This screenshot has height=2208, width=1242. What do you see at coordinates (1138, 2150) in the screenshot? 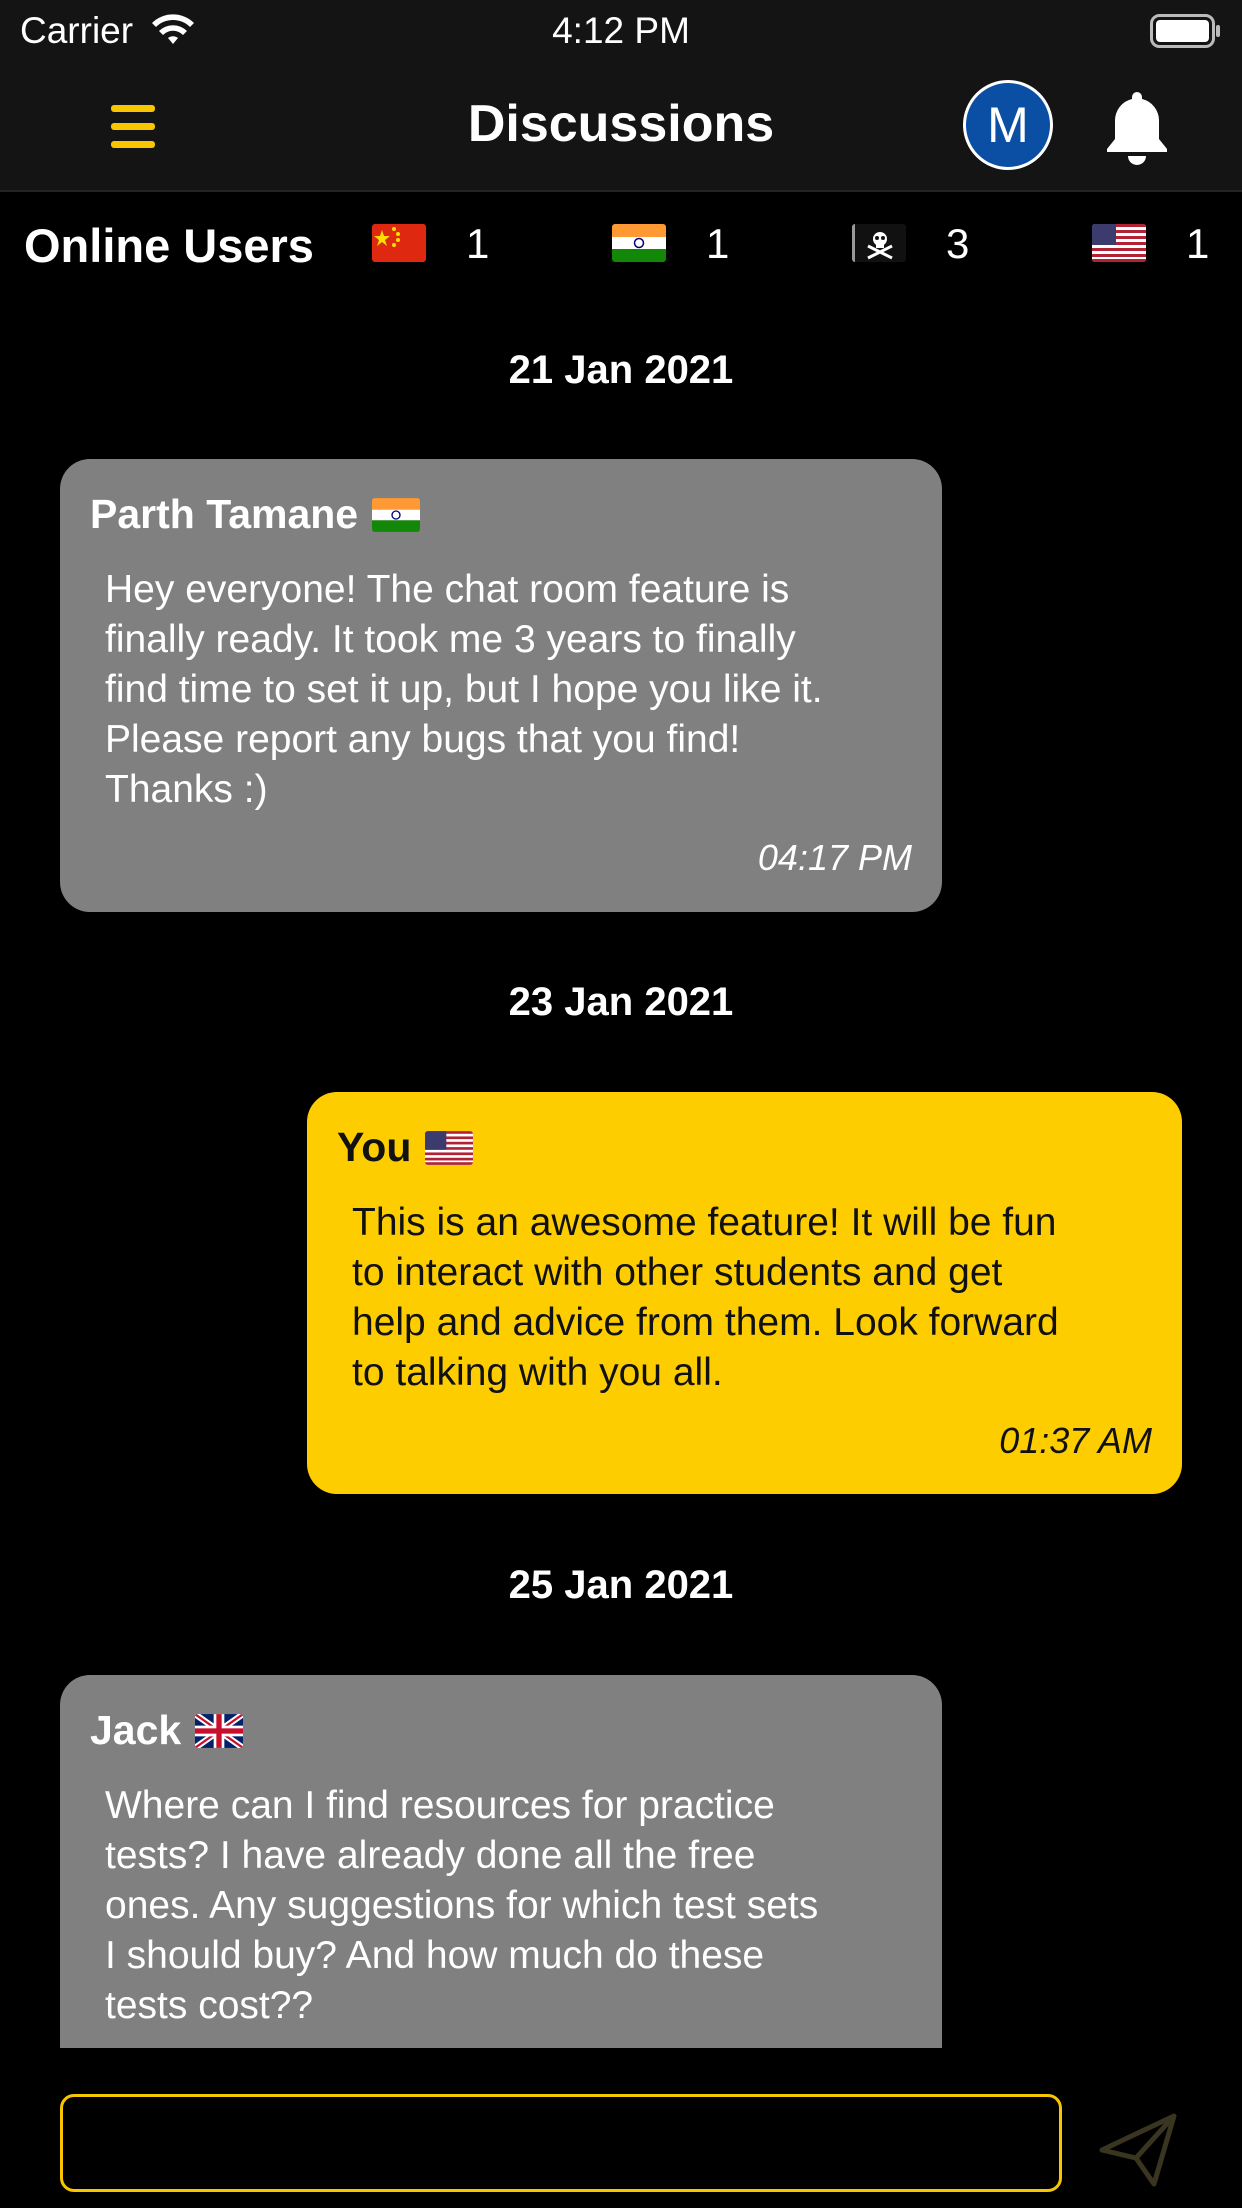
I see `send-icon` at bounding box center [1138, 2150].